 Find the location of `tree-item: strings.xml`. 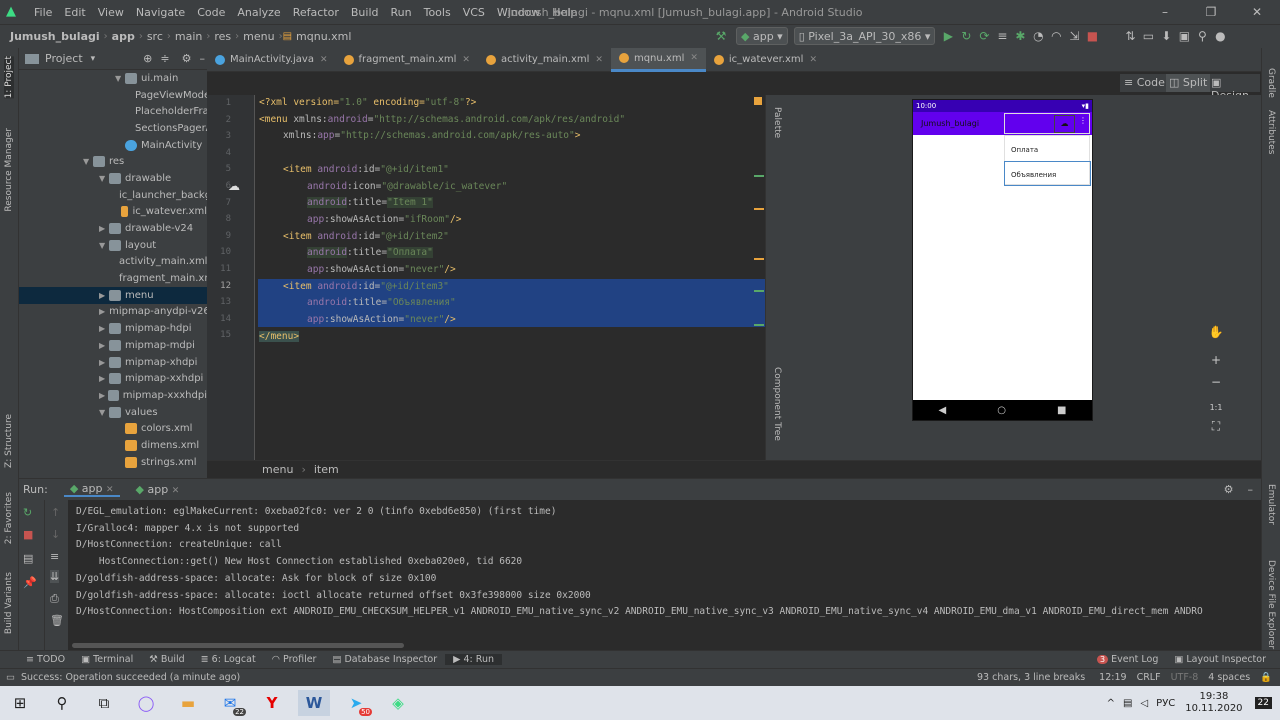

tree-item: strings.xml is located at coordinates (113, 462).